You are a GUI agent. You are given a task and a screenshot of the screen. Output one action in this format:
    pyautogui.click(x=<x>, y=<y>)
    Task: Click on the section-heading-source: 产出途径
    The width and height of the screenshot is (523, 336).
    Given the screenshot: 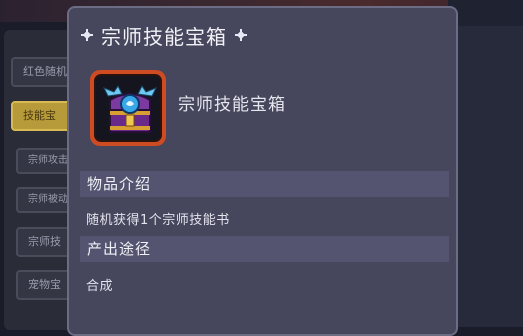 What is the action you would take?
    pyautogui.click(x=264, y=249)
    